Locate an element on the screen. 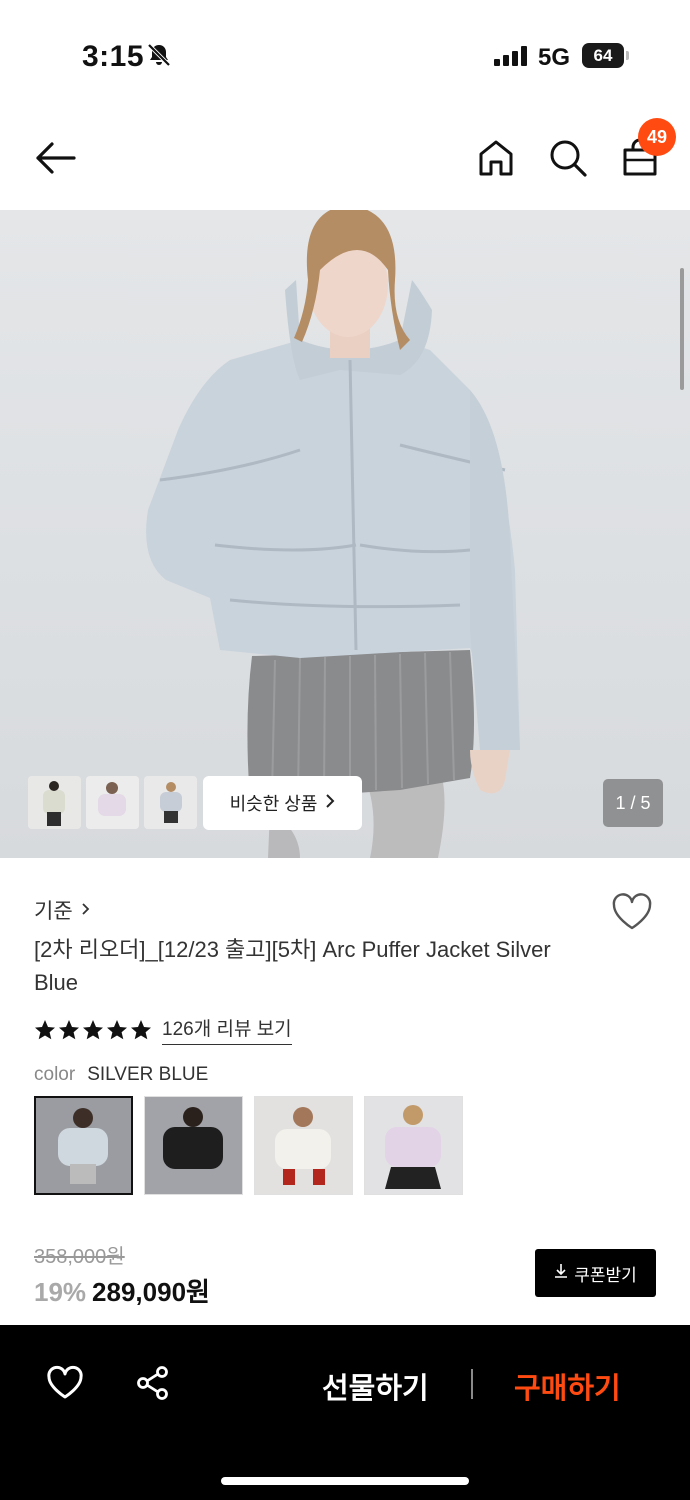 Image resolution: width=690 pixels, height=1500 pixels. brand-name: 기준 is located at coordinates (53, 911).